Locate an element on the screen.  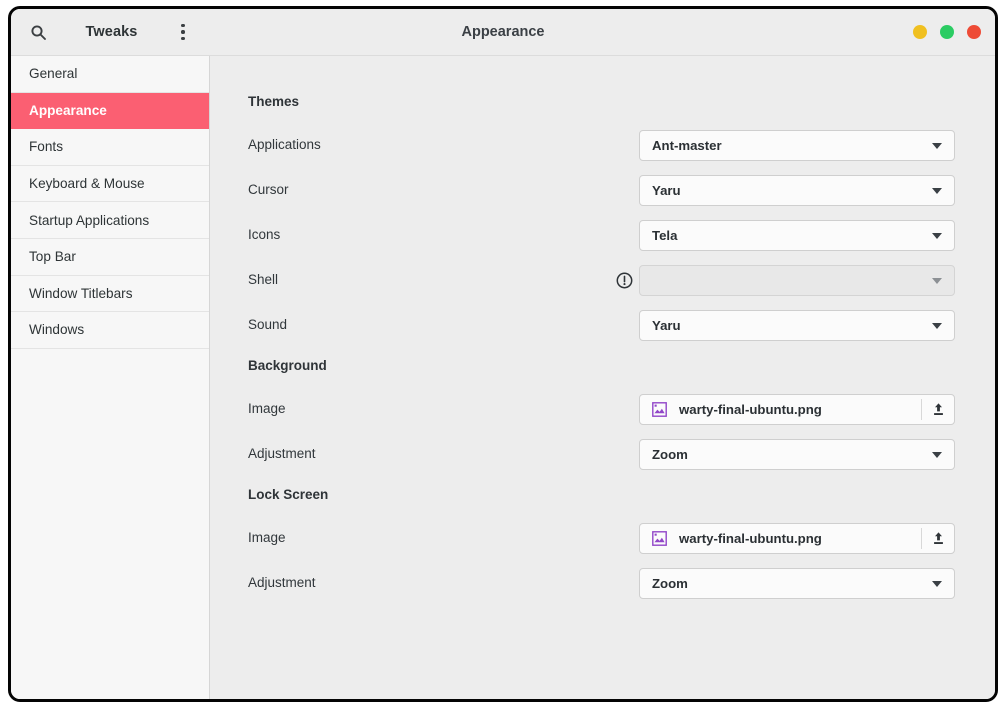
maximize-button is located at coordinates (947, 32).